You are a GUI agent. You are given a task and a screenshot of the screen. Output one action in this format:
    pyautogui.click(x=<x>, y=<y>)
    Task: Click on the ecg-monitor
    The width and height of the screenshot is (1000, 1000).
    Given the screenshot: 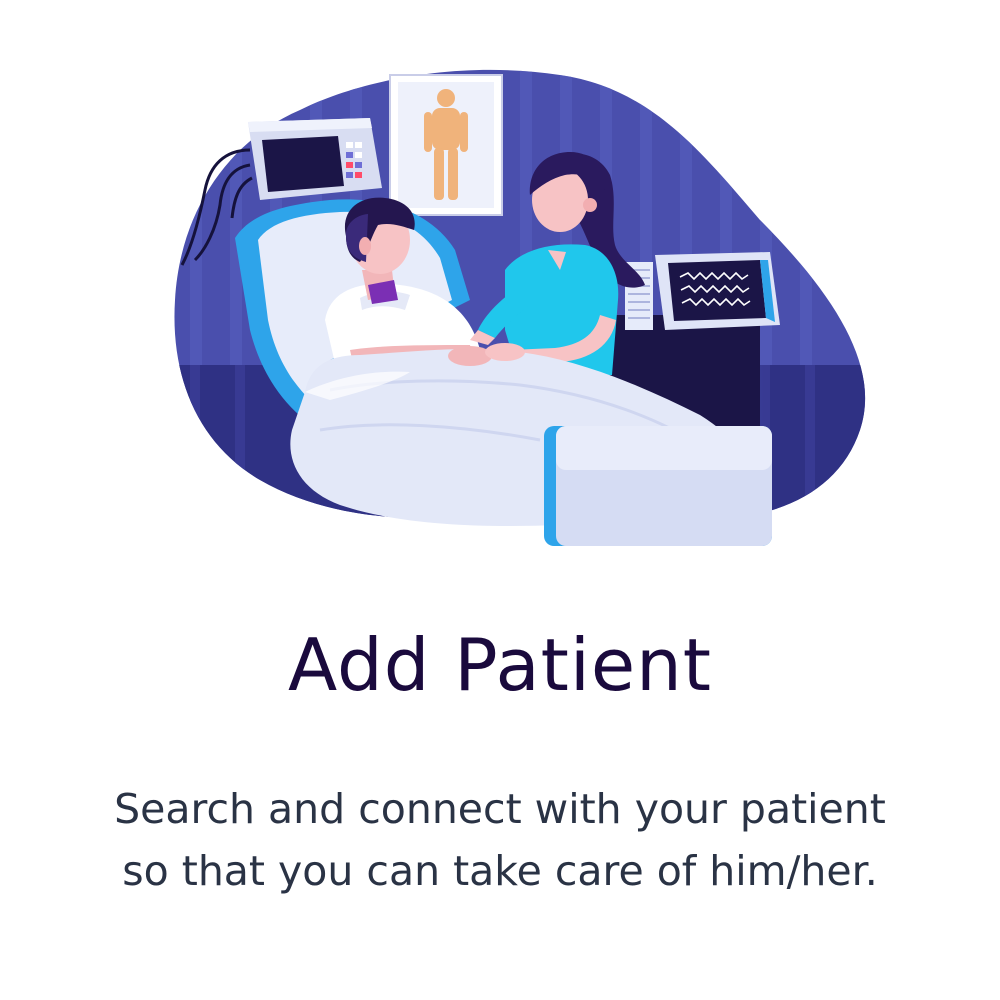 What is the action you would take?
    pyautogui.click(x=702, y=291)
    